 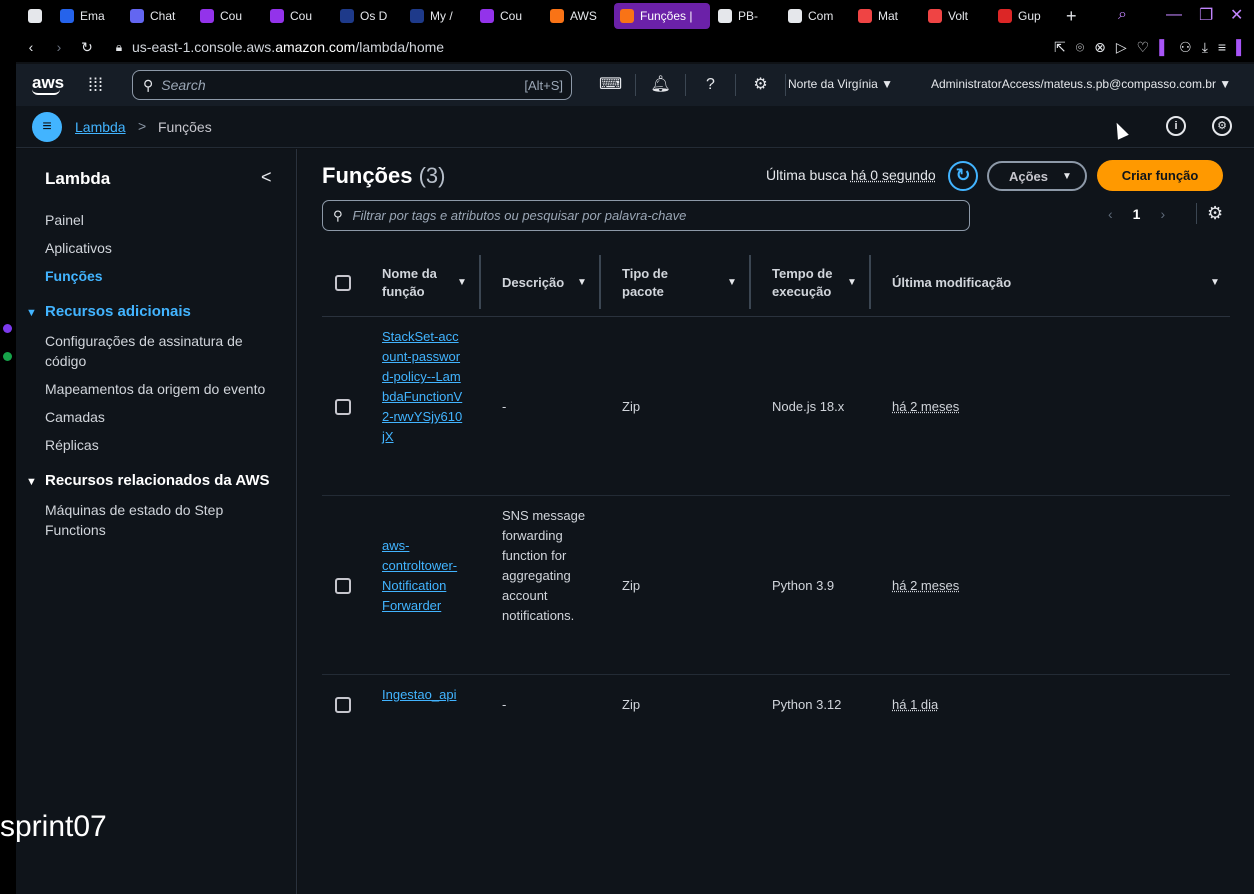 What do you see at coordinates (1100, 47) in the screenshot?
I see `adblock-icon: ⊗` at bounding box center [1100, 47].